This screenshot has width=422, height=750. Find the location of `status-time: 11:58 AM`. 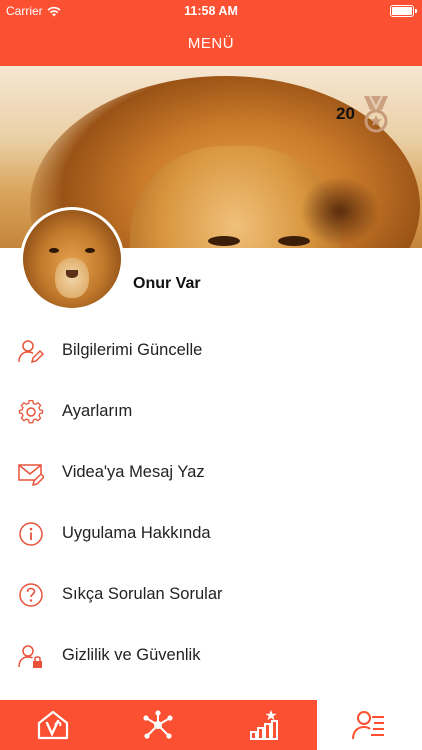

status-time: 11:58 AM is located at coordinates (211, 11).